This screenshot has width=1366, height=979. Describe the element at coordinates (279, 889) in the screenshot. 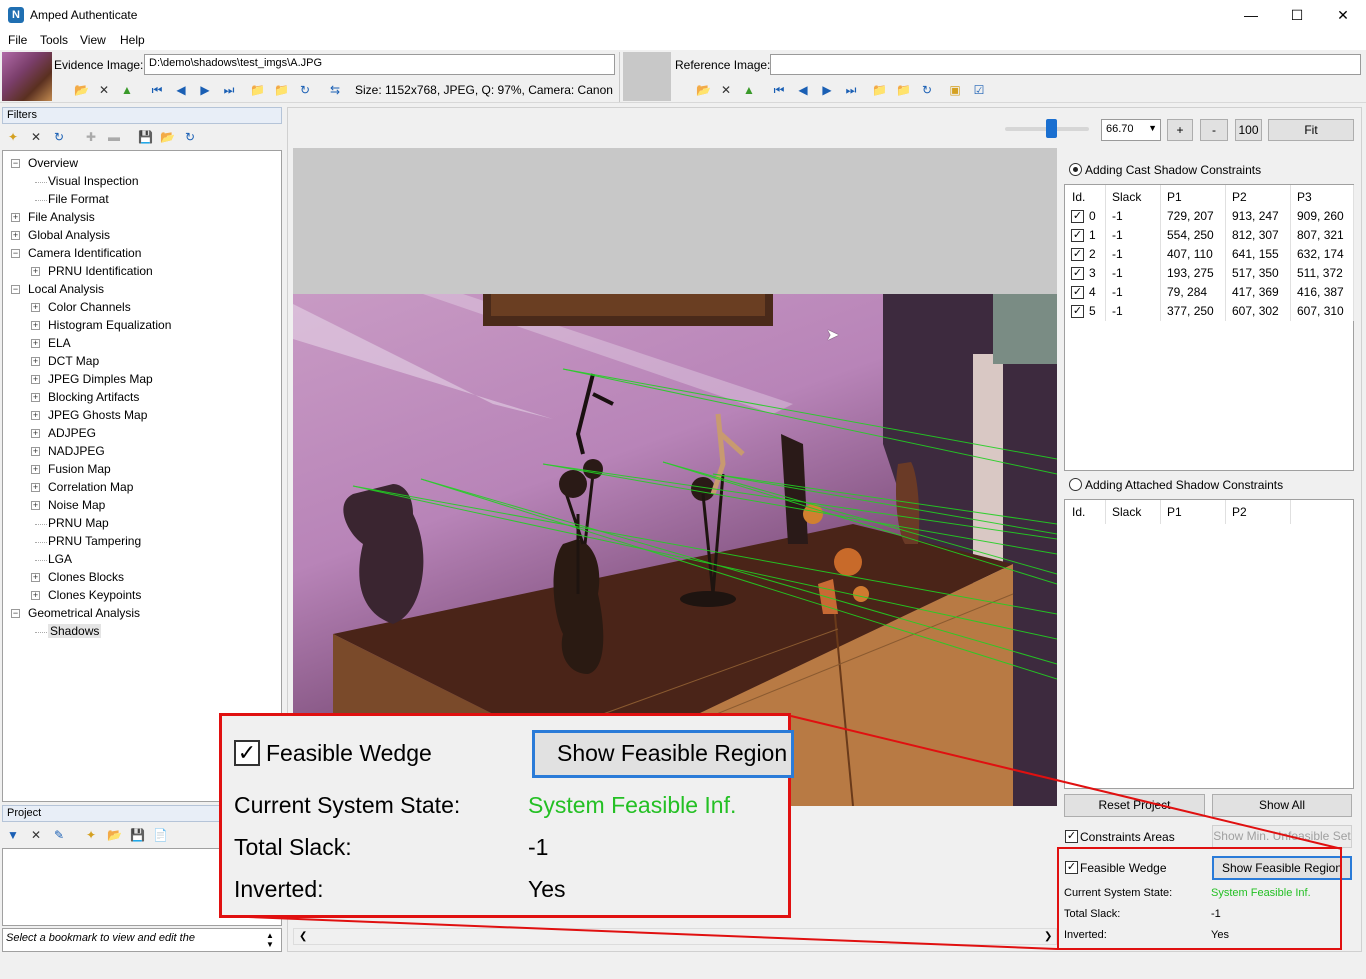

I see `zoom-inverted-label: Inverted:` at that location.